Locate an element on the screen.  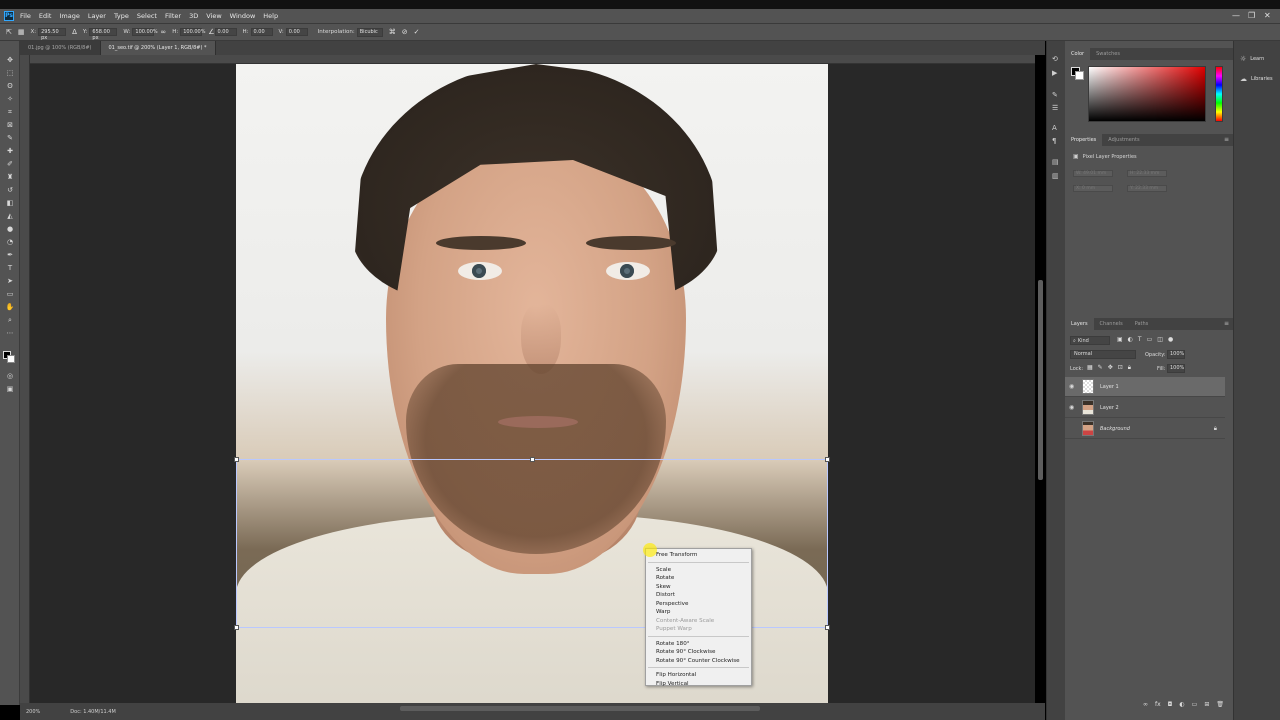
layer-lock-icon: 🔒︎ is located at coordinates (1215, 429).